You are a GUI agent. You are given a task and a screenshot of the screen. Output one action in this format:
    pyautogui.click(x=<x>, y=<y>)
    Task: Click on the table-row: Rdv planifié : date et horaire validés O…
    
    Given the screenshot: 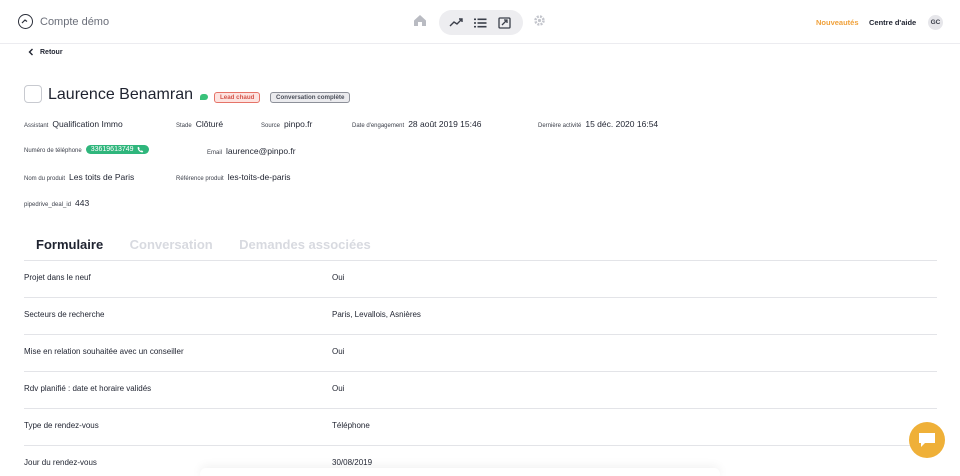 What is the action you would take?
    pyautogui.click(x=480, y=390)
    